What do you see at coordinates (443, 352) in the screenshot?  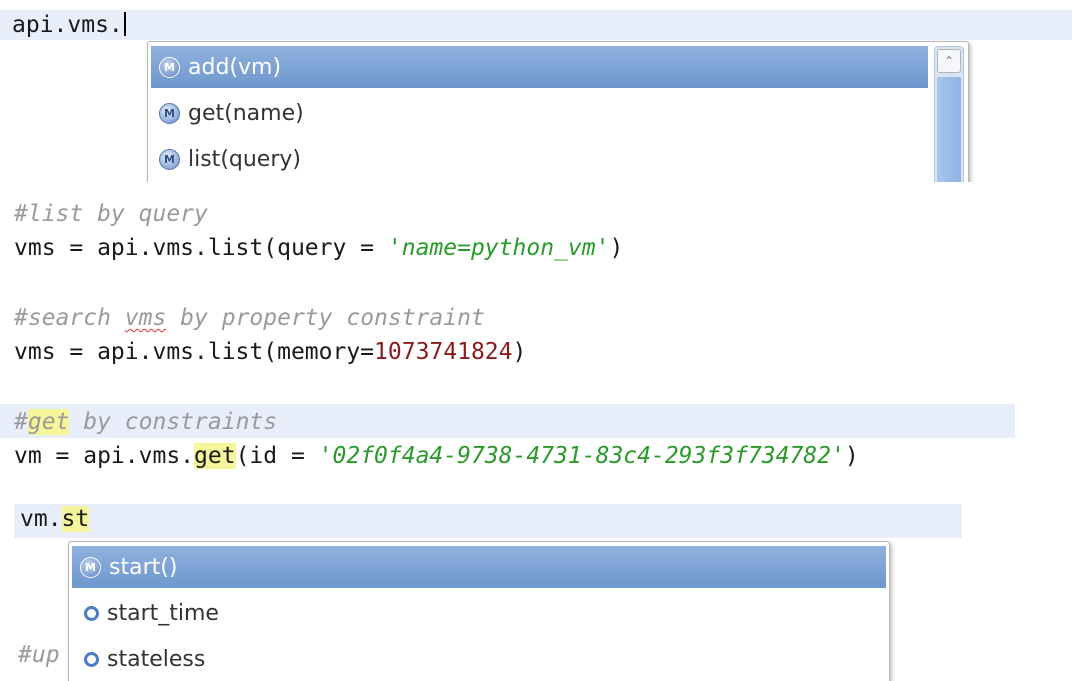 I see `number-literal: 1073741824` at bounding box center [443, 352].